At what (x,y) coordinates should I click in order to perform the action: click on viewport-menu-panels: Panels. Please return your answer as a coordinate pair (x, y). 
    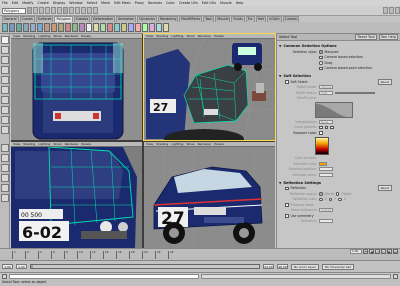
    Looking at the image, I should click on (219, 144).